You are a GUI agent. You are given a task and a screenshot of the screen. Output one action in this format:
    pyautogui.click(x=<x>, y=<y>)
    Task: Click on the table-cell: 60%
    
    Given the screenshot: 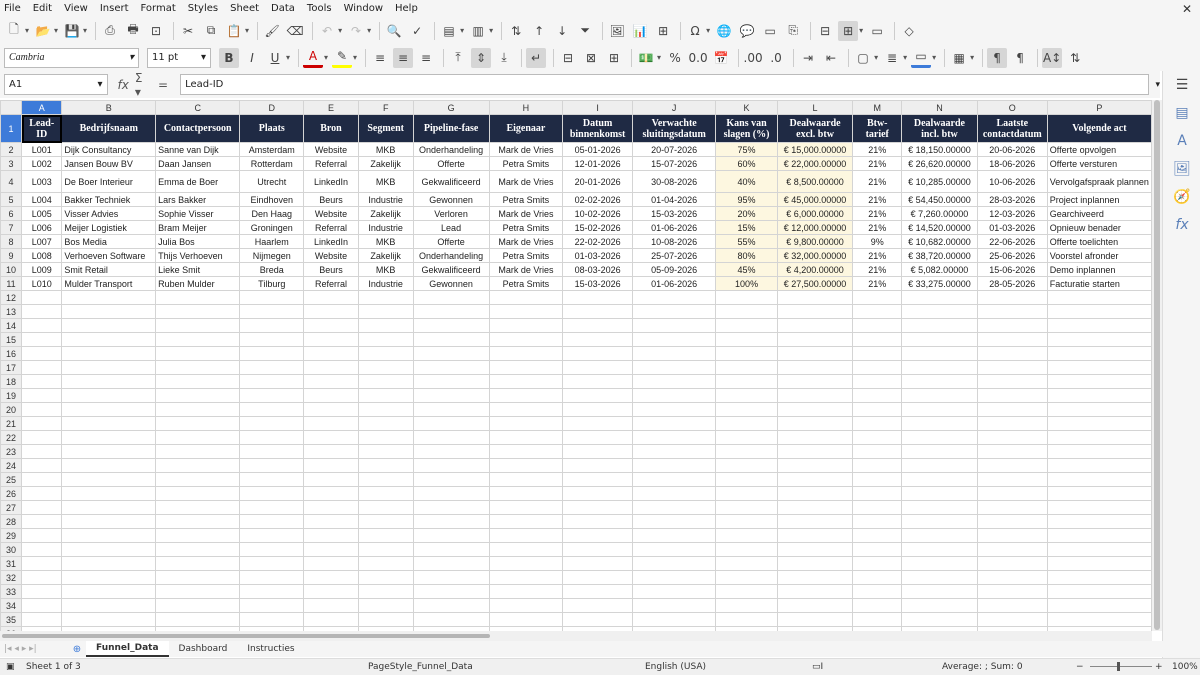 What is the action you would take?
    pyautogui.click(x=746, y=163)
    